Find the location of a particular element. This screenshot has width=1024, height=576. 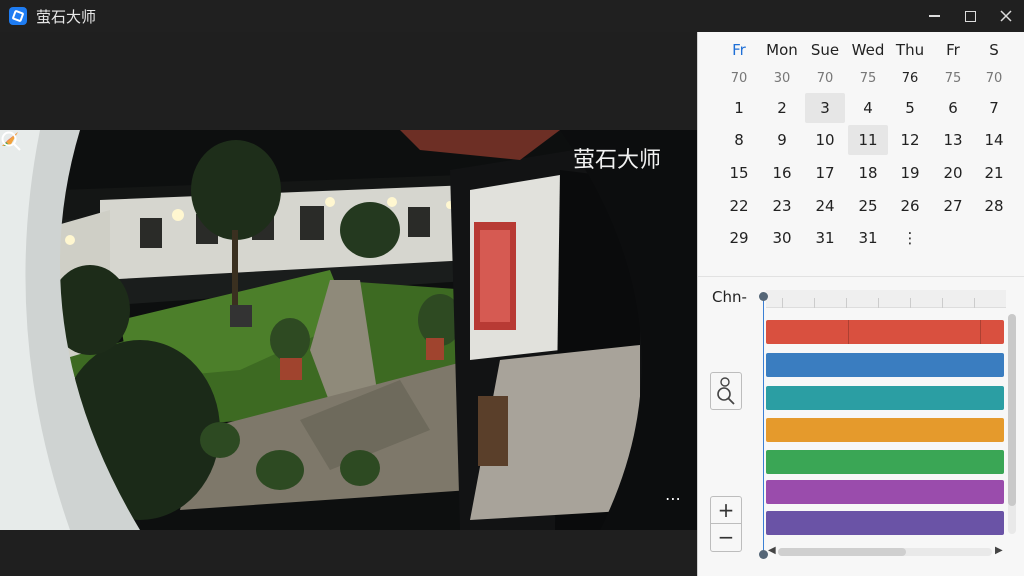

zoom-icon is located at coordinates (11, 141).